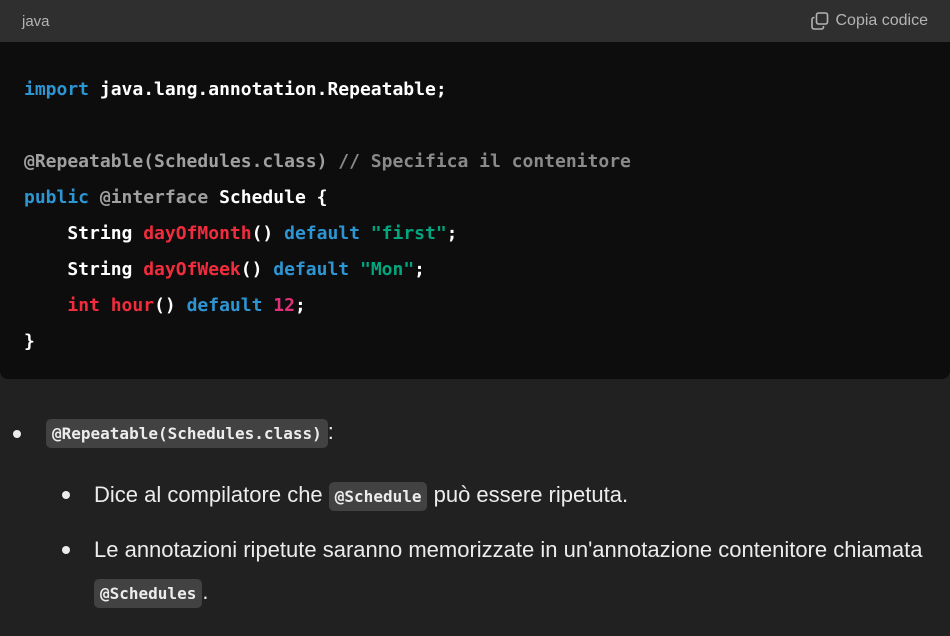 This screenshot has width=950, height=636. Describe the element at coordinates (487, 270) in the screenshot. I see `code-line-6: String dayOfWeek() default "Mon";` at that location.